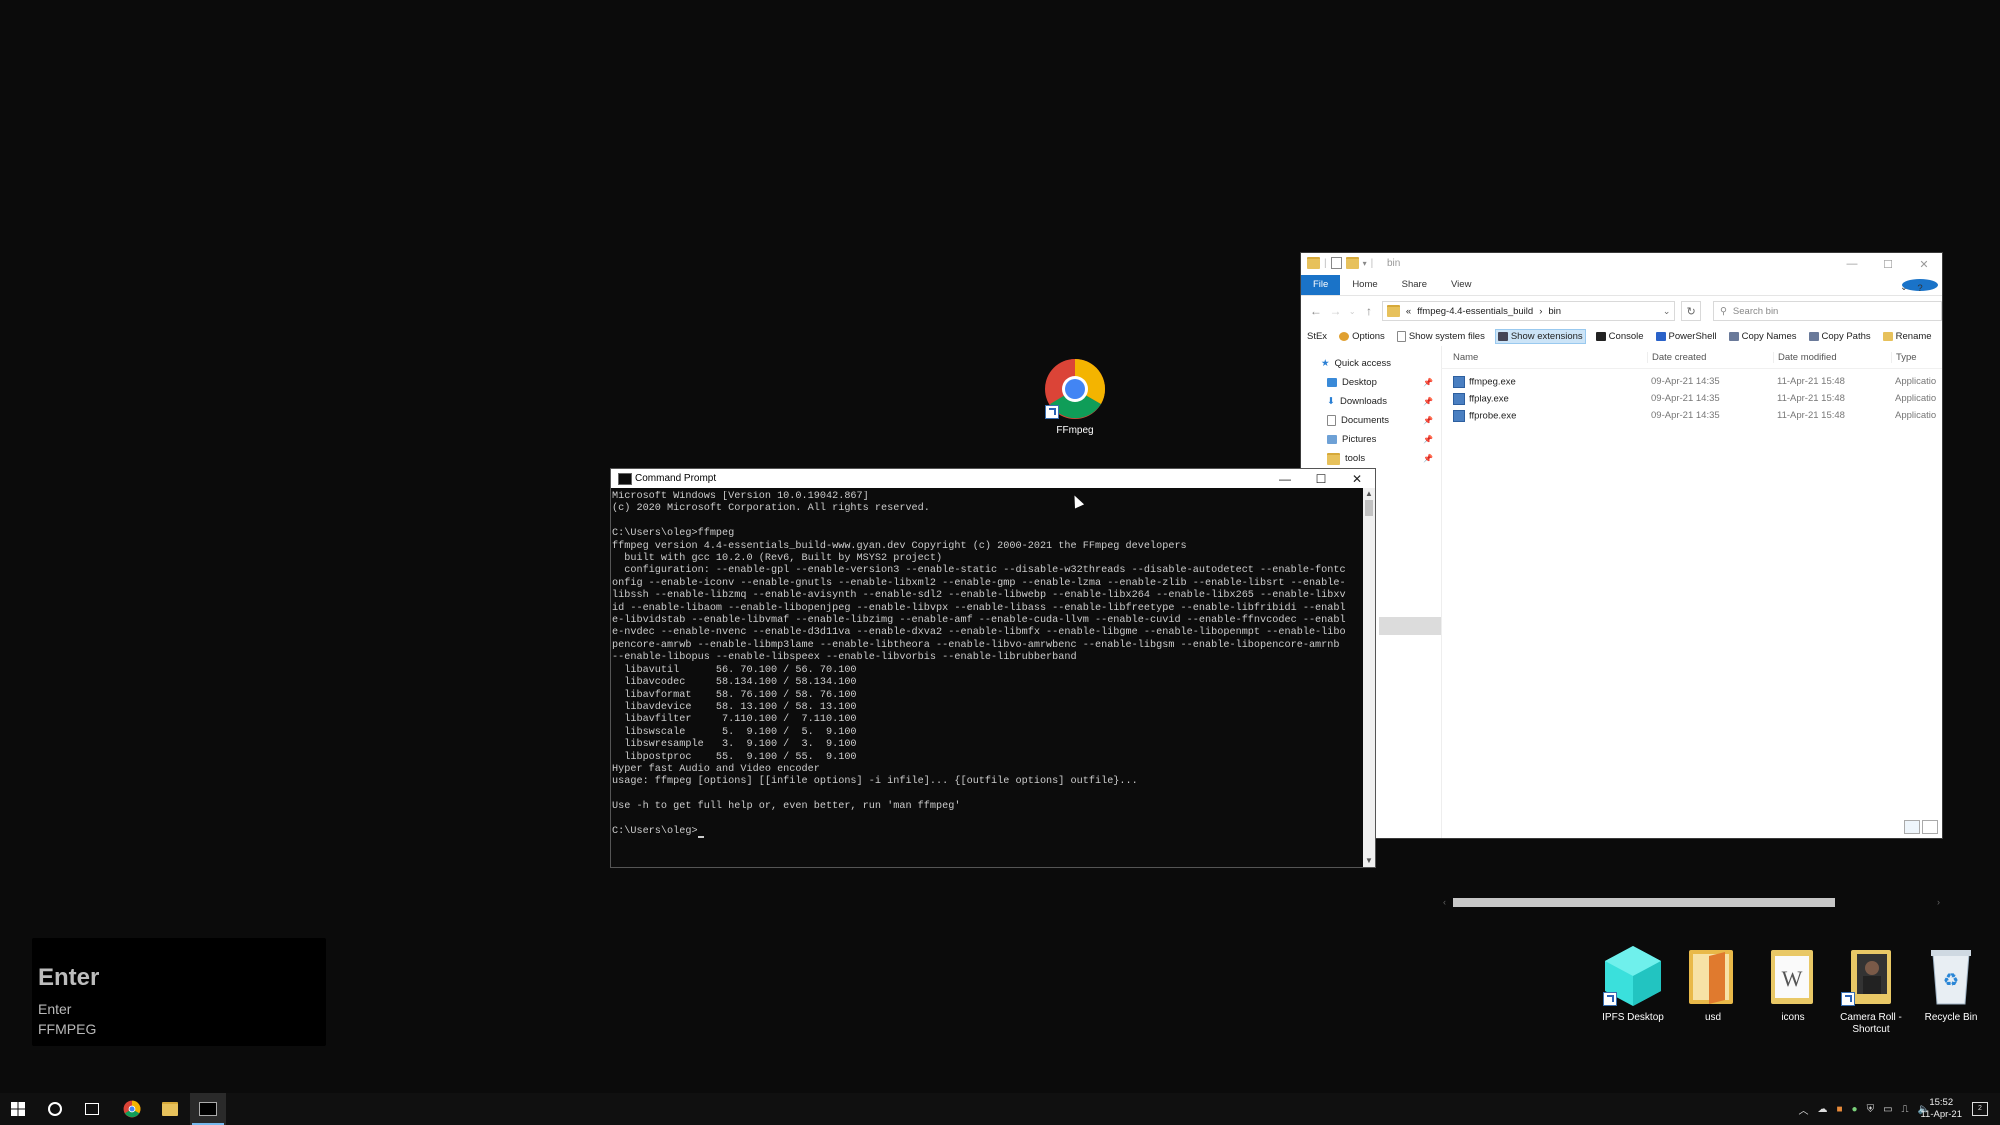 This screenshot has width=2000, height=1125. Describe the element at coordinates (1371, 363) in the screenshot. I see `nav-quick-access: ★ Quick access` at that location.